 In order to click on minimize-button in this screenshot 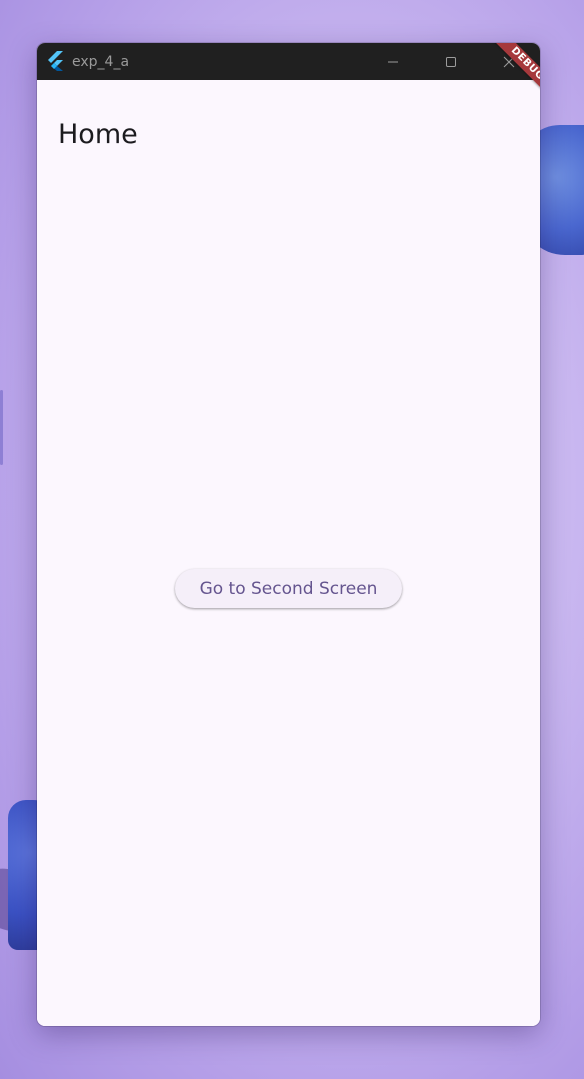, I will do `click(393, 61)`.